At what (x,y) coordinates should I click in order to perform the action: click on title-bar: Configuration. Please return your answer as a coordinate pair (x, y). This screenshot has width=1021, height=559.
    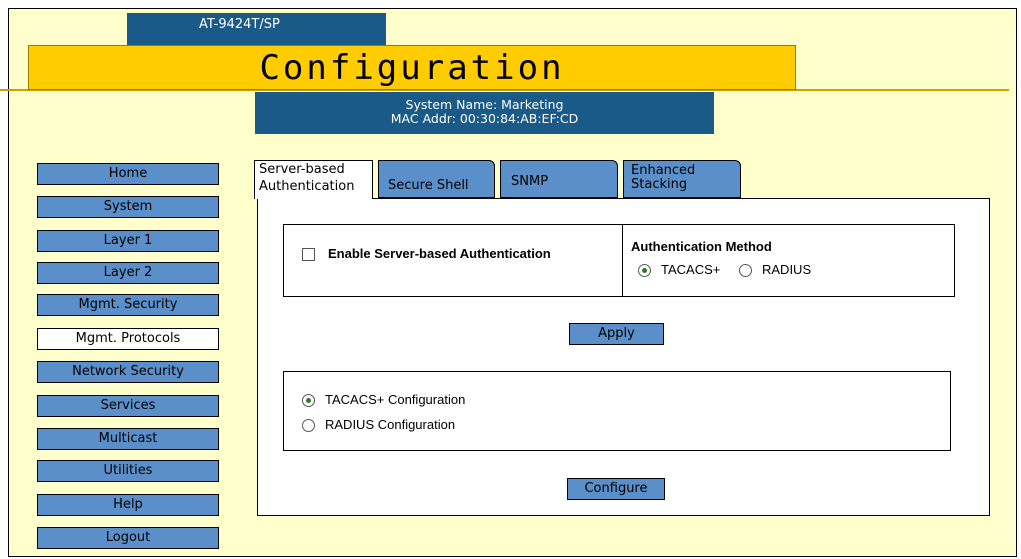
    Looking at the image, I should click on (412, 67).